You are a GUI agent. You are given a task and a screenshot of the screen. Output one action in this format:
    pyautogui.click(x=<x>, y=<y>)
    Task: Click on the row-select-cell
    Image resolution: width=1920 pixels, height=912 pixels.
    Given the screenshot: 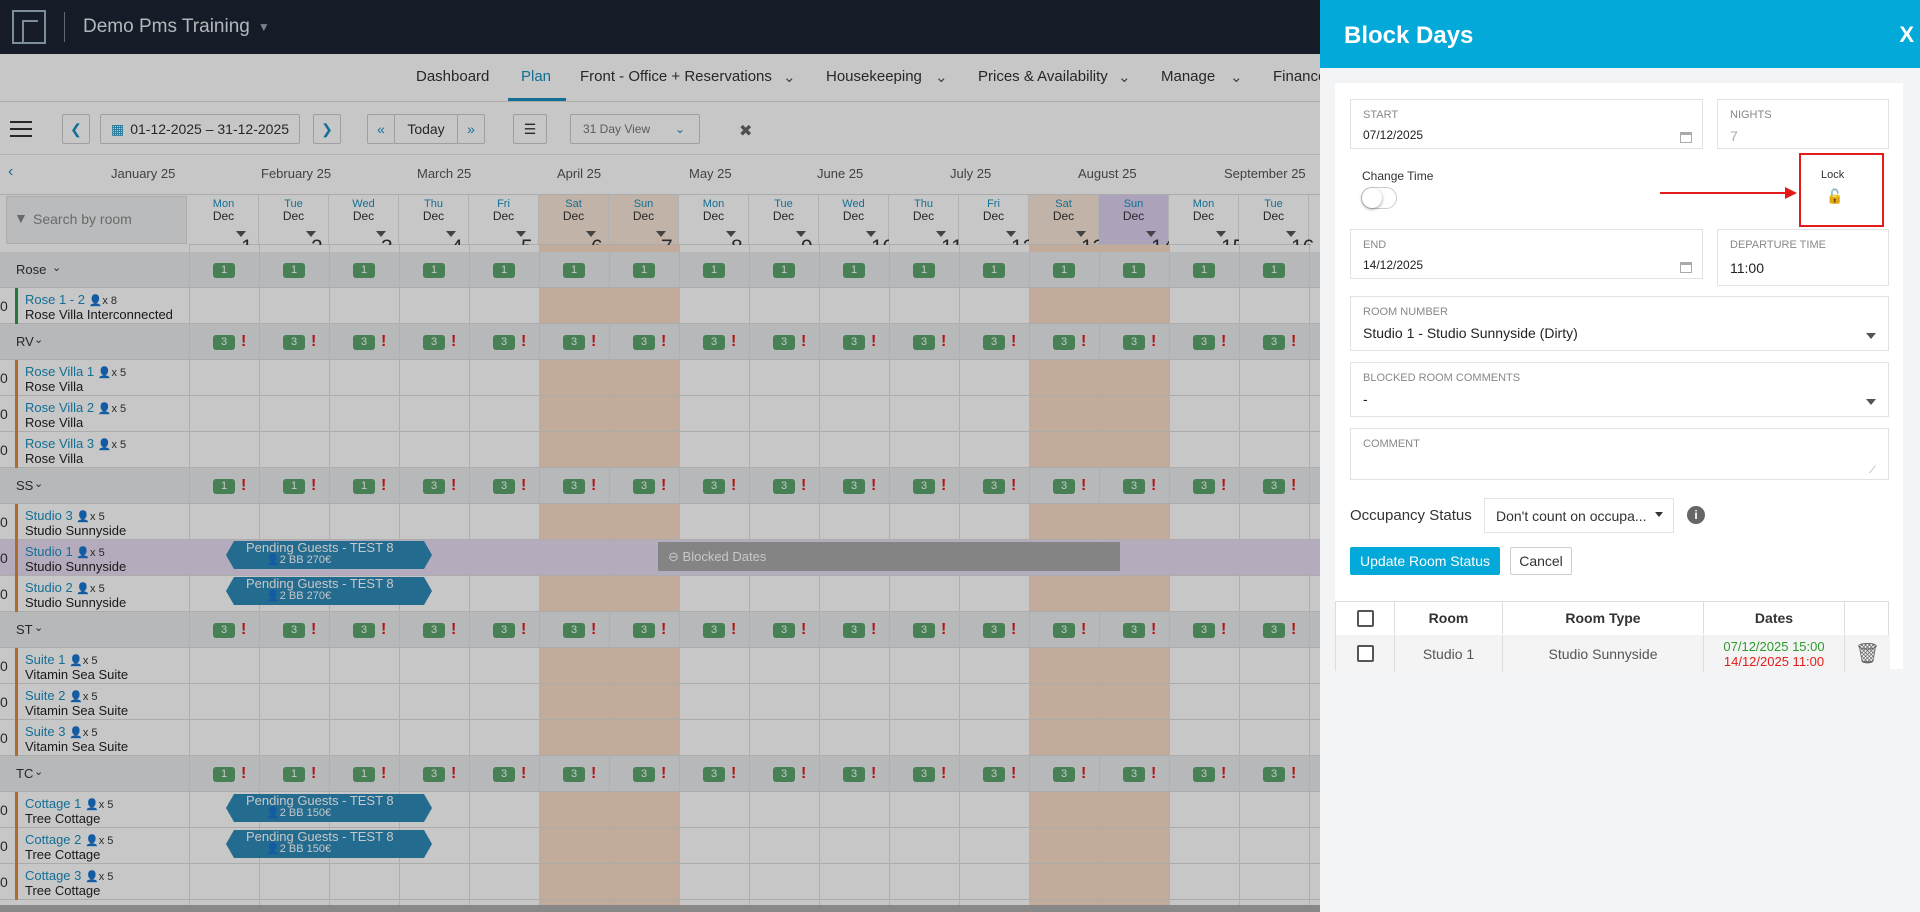 What is the action you would take?
    pyautogui.click(x=1365, y=653)
    